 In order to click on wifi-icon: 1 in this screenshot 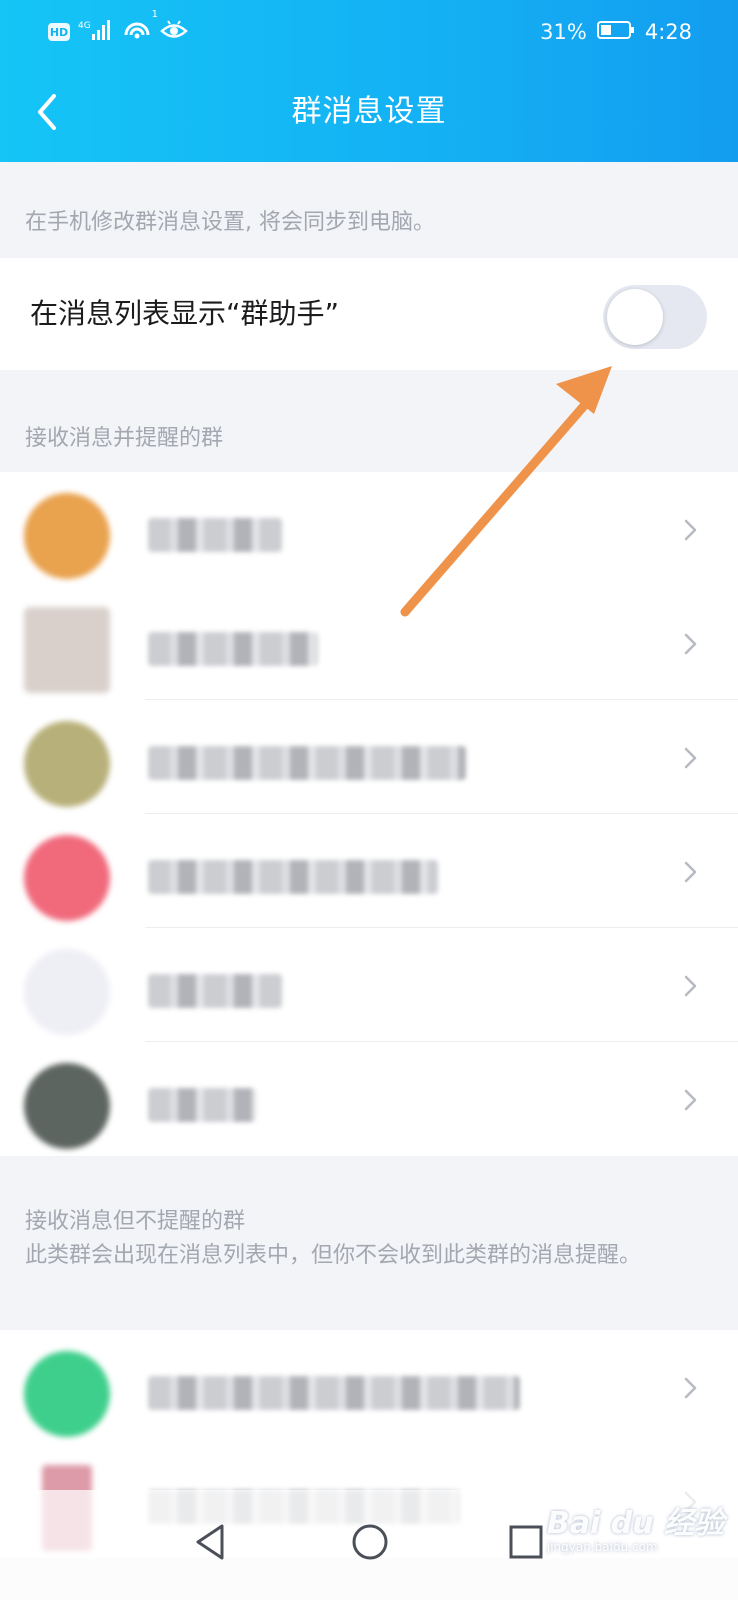, I will do `click(140, 28)`.